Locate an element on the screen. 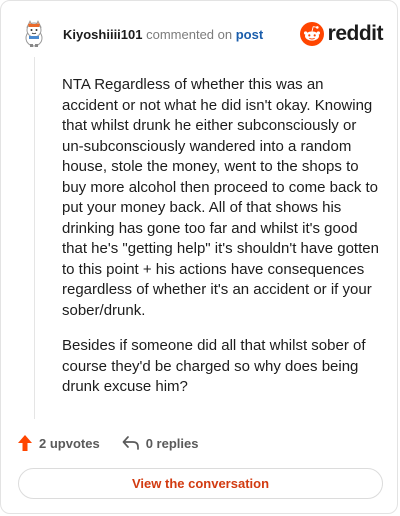 This screenshot has height=516, width=400. replies-button: 0 replies is located at coordinates (160, 443).